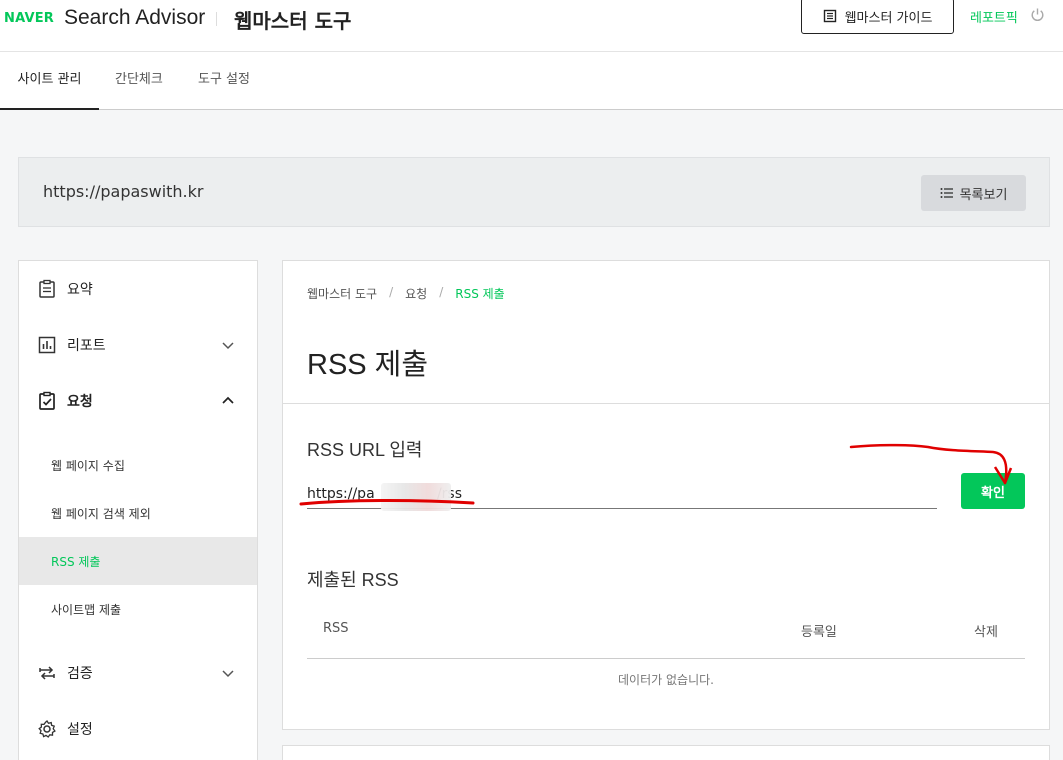 This screenshot has width=1063, height=760. Describe the element at coordinates (534, 192) in the screenshot. I see `site-bar: https://papaswith.kr 목록보기` at that location.